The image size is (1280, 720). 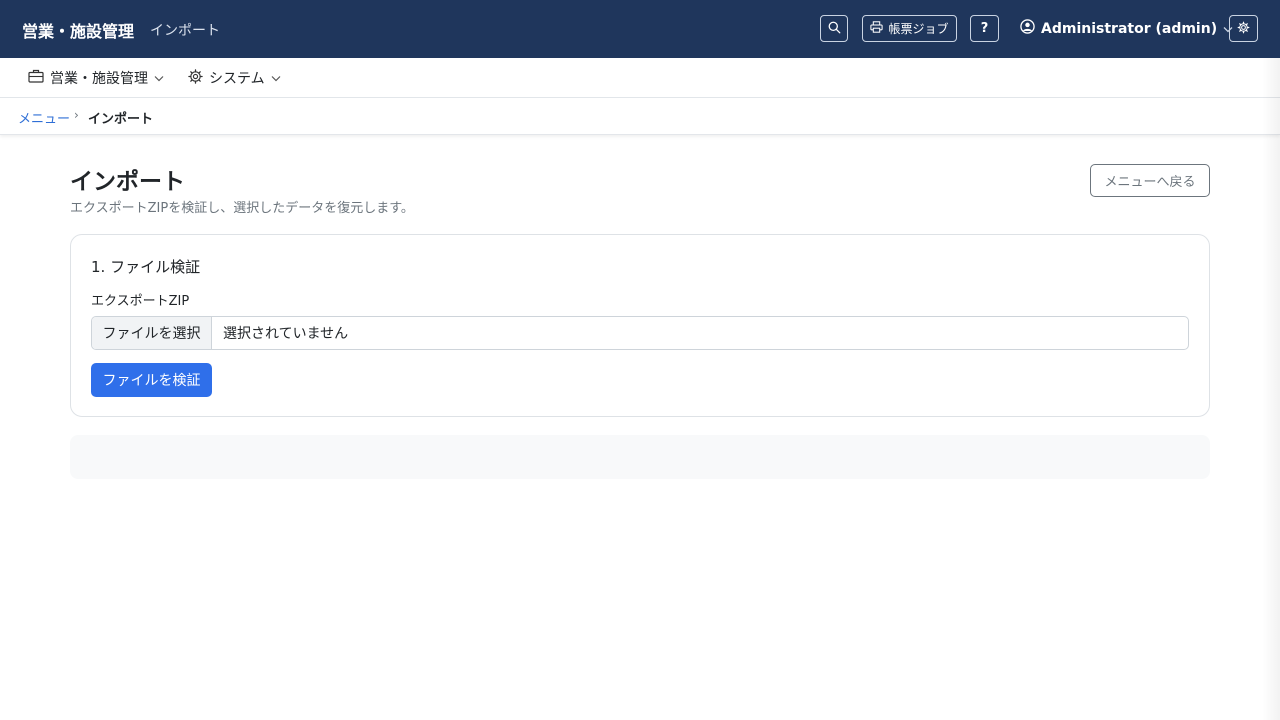 I want to click on menu-sales-facility-label: 営業・施設管理, so click(x=99, y=79).